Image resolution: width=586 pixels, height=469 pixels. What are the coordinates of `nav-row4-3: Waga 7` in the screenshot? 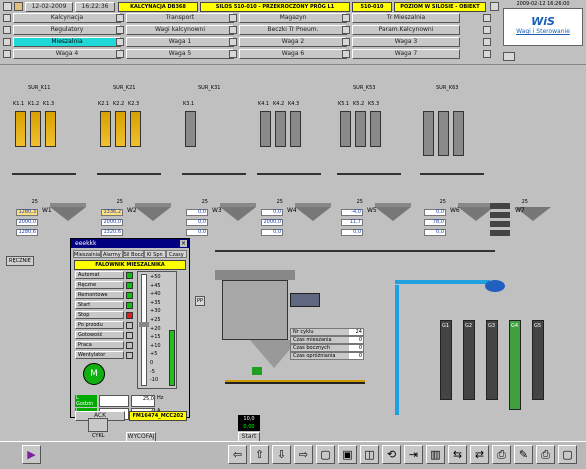 It's located at (406, 54).